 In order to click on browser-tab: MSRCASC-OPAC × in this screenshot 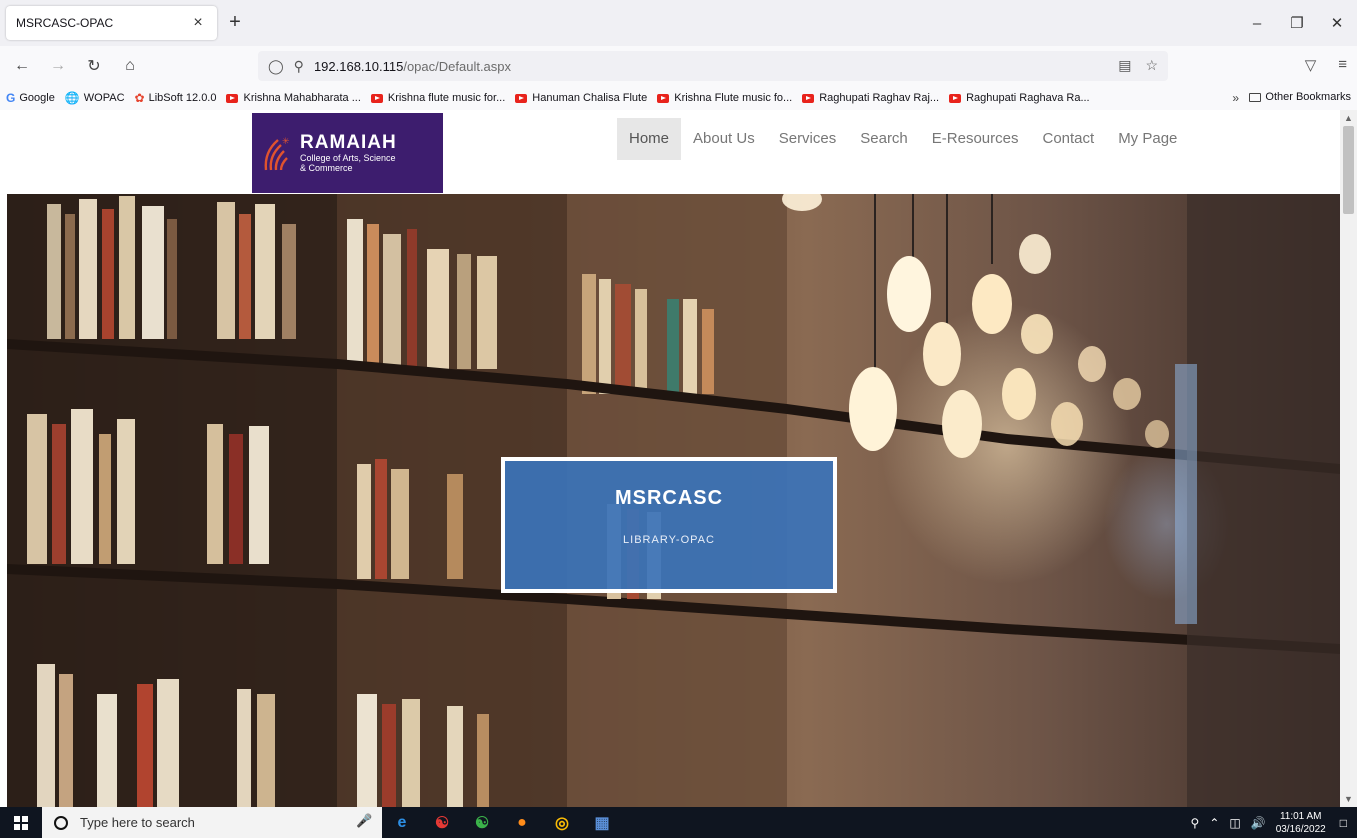, I will do `click(111, 23)`.